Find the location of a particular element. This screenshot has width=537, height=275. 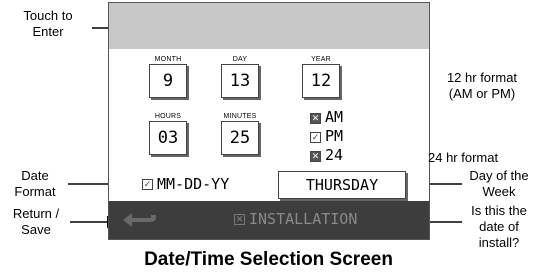

h24-option: 24 is located at coordinates (334, 155).